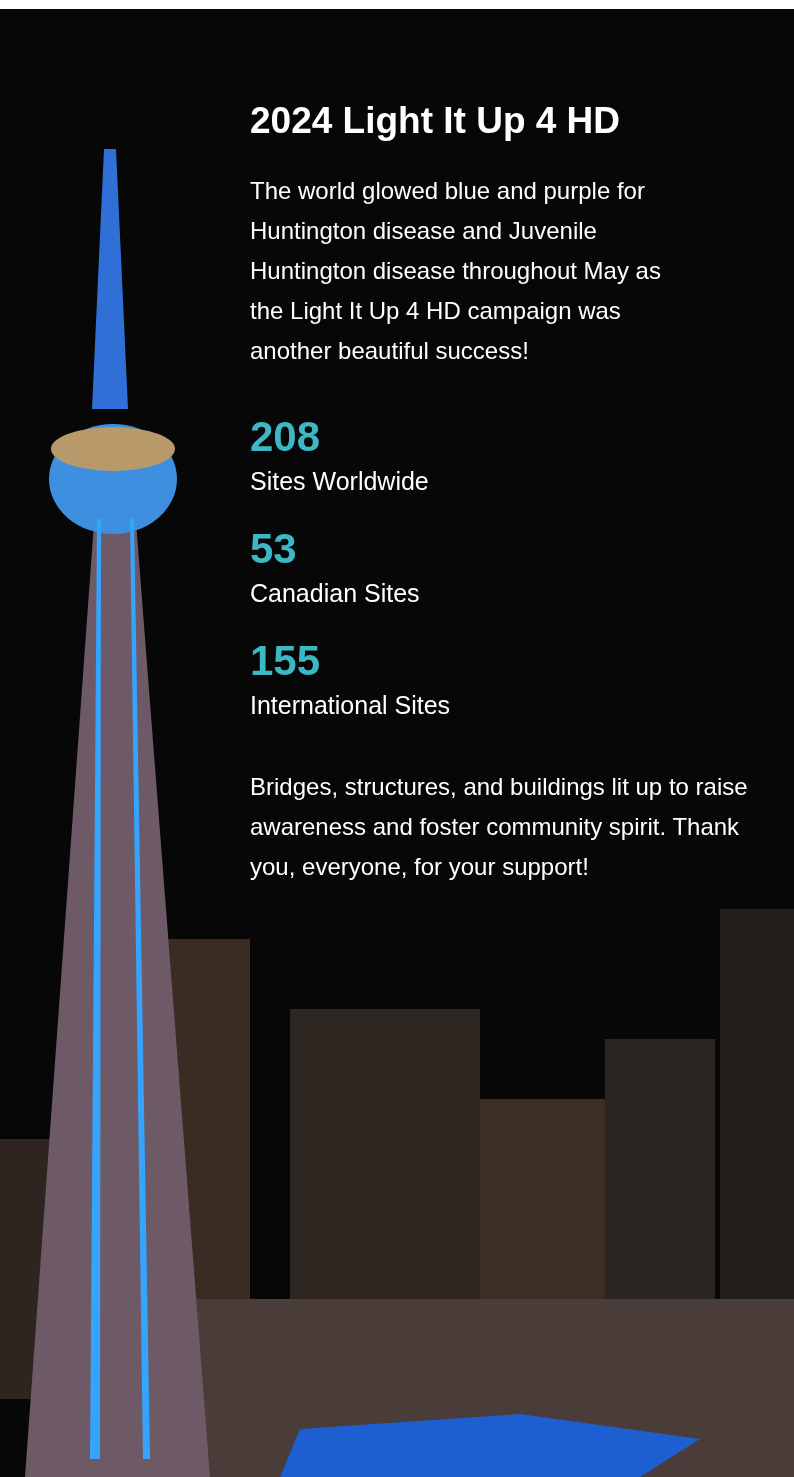  I want to click on stat-label: Sites Worldwide, so click(340, 481).